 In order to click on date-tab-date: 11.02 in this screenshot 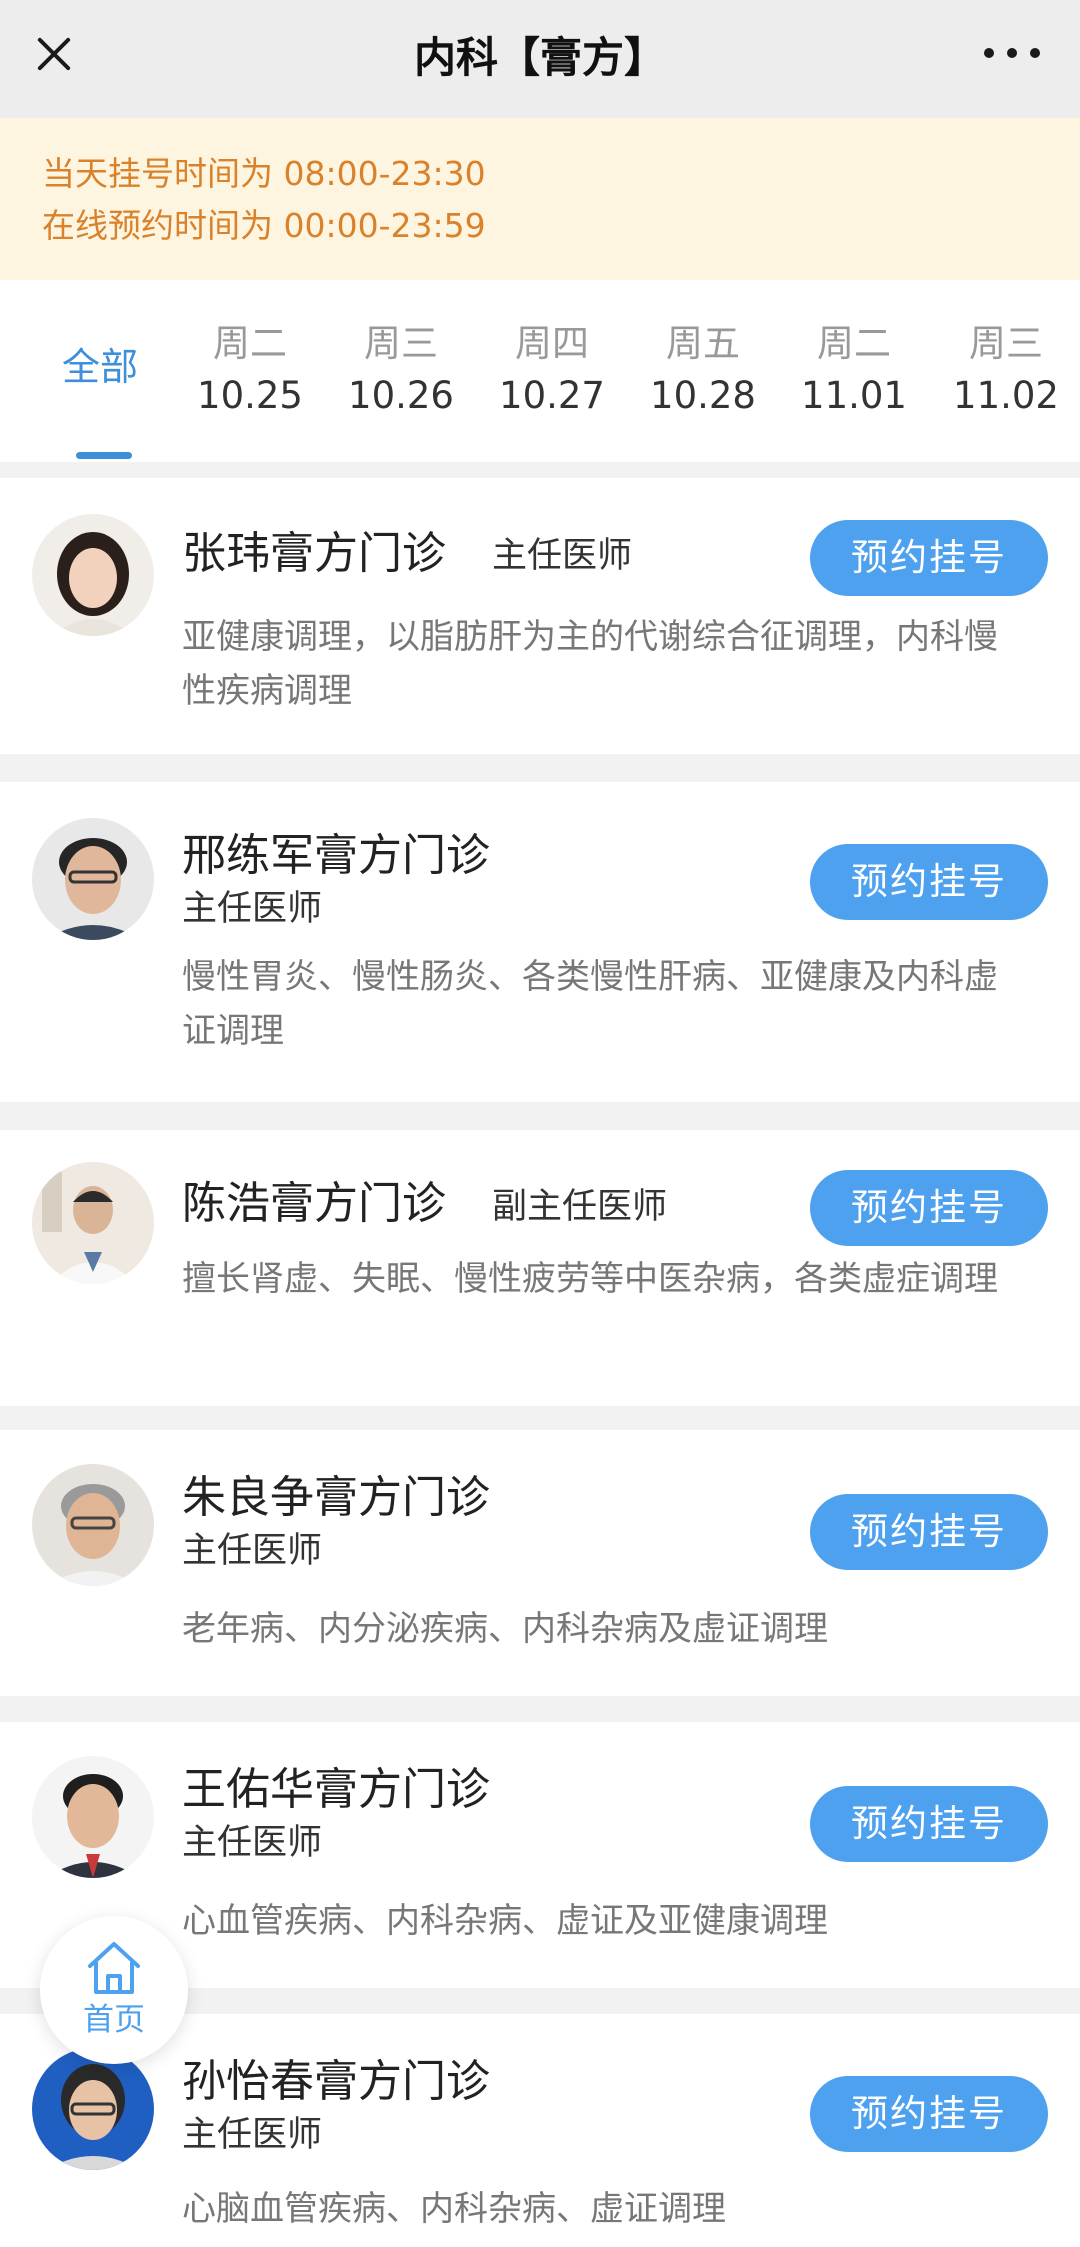, I will do `click(1006, 395)`.